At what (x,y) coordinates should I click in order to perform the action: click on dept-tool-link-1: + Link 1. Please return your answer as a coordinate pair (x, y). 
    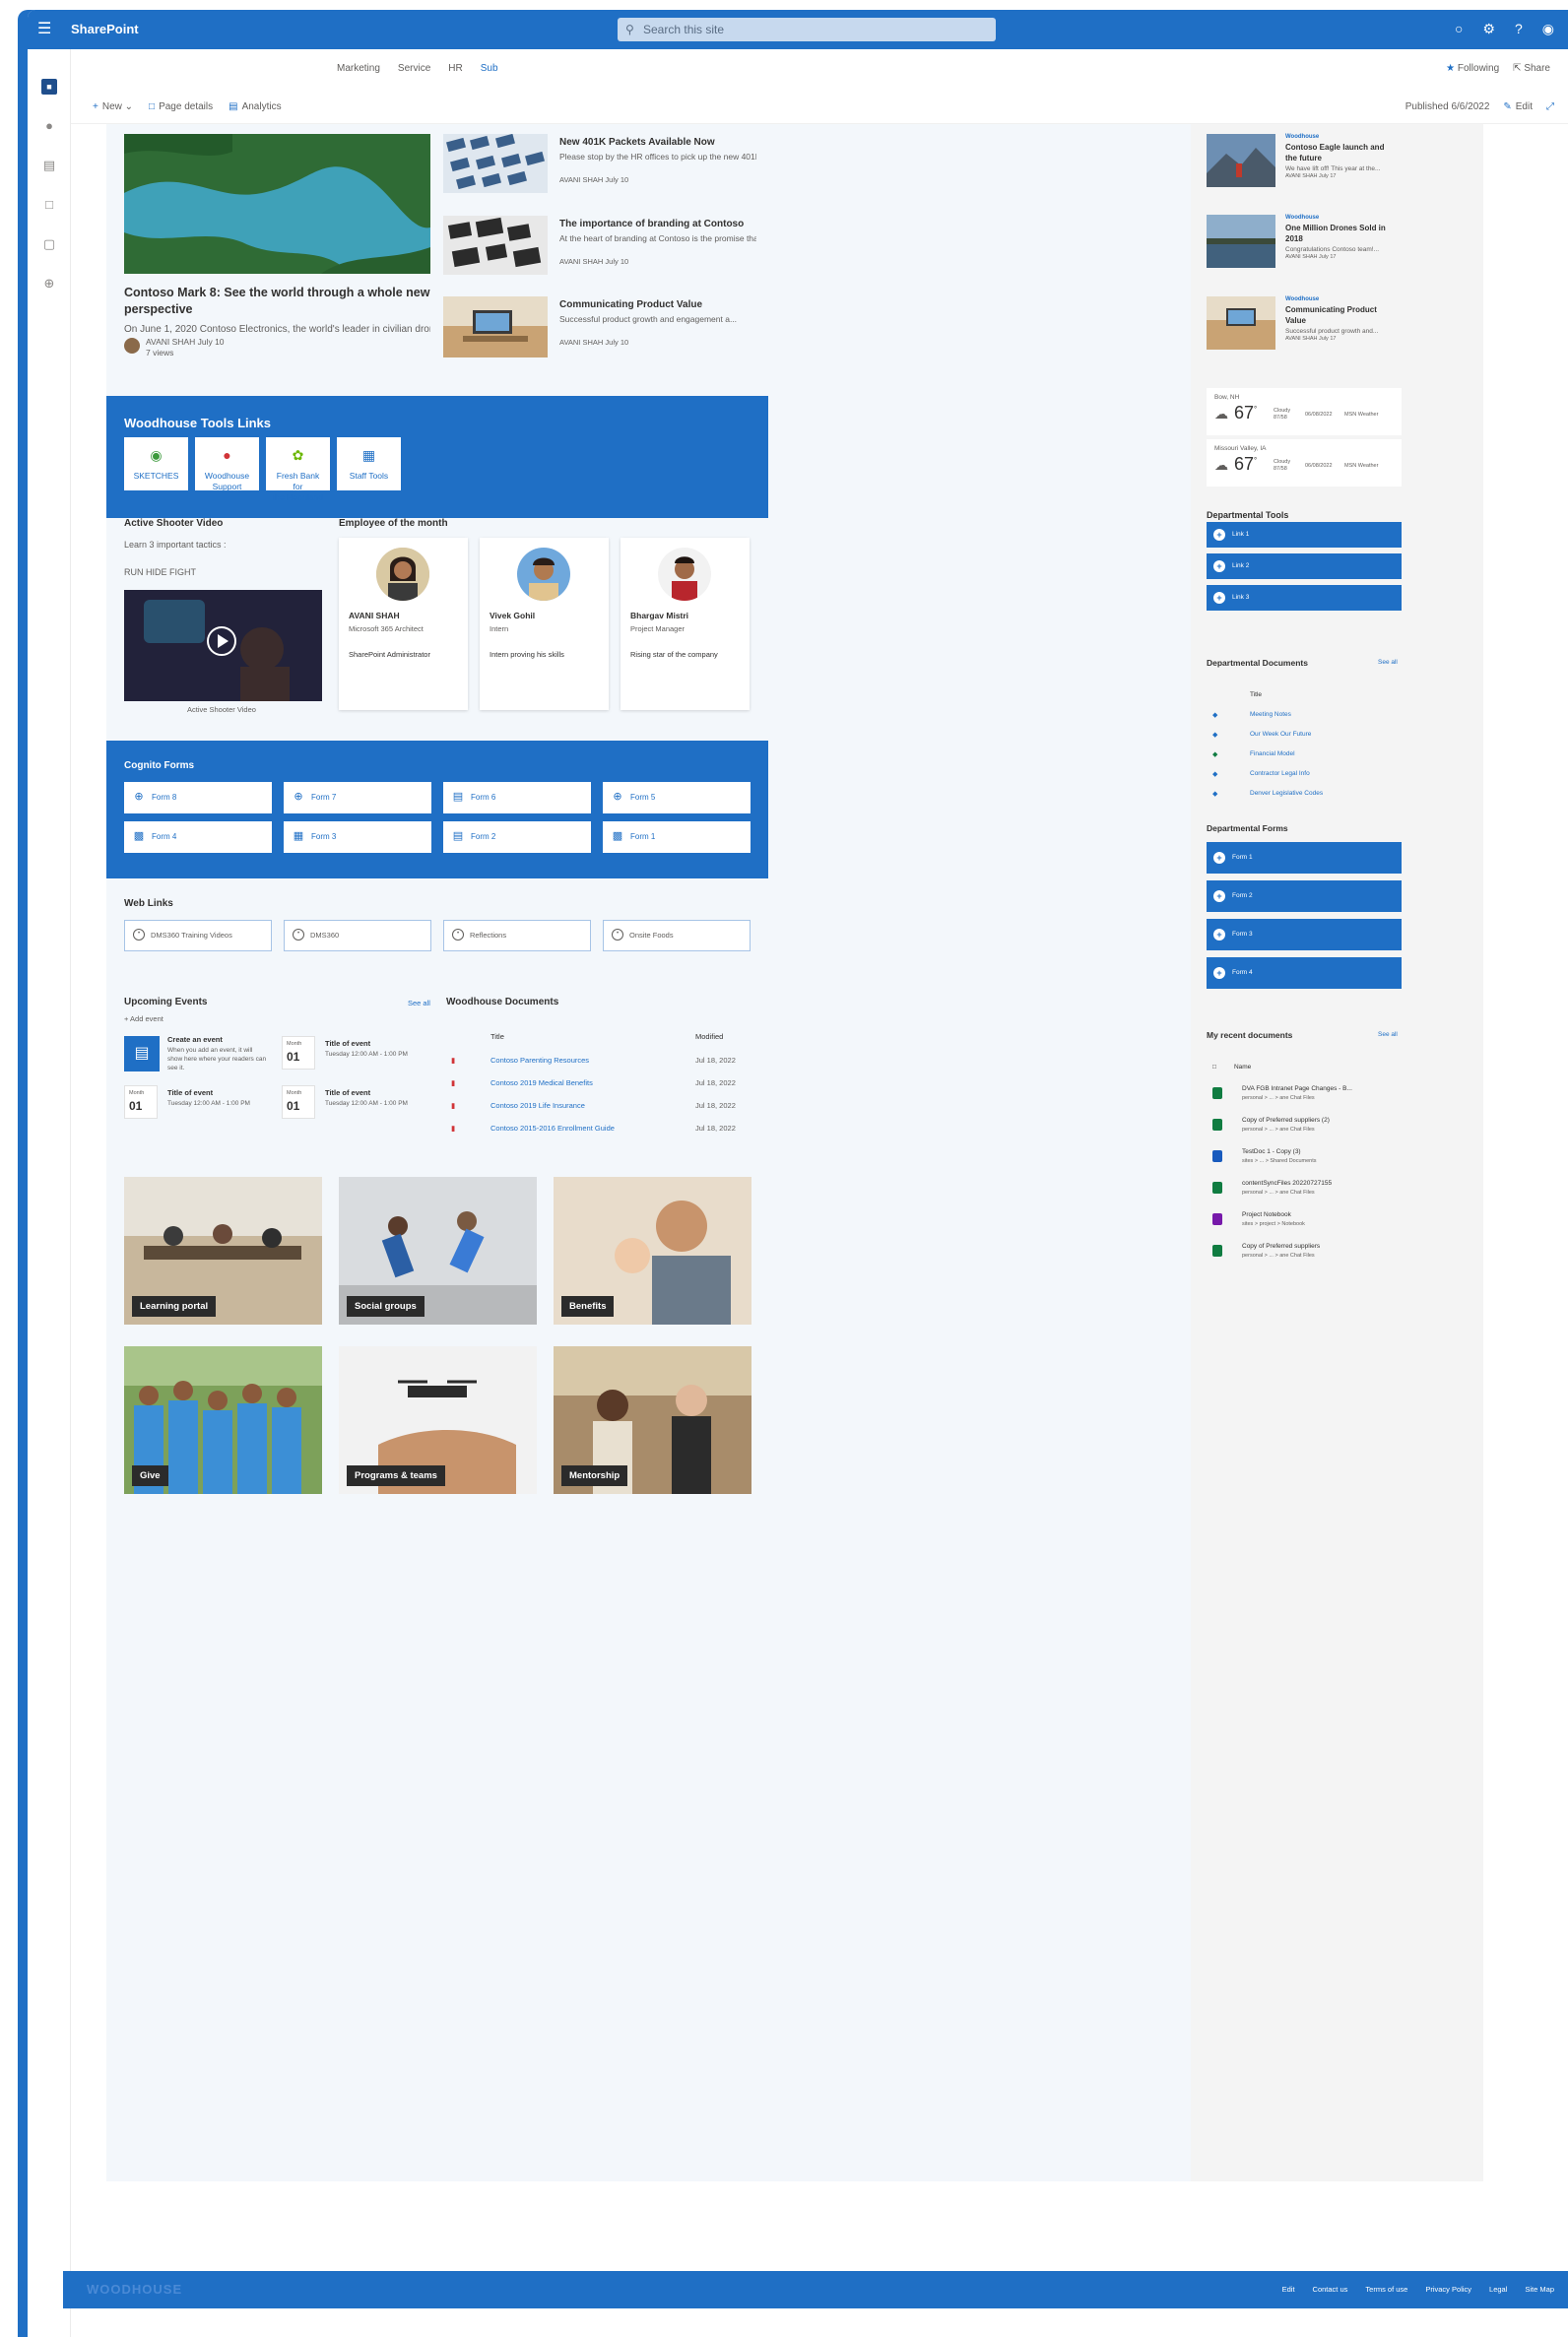
    Looking at the image, I should click on (1305, 535).